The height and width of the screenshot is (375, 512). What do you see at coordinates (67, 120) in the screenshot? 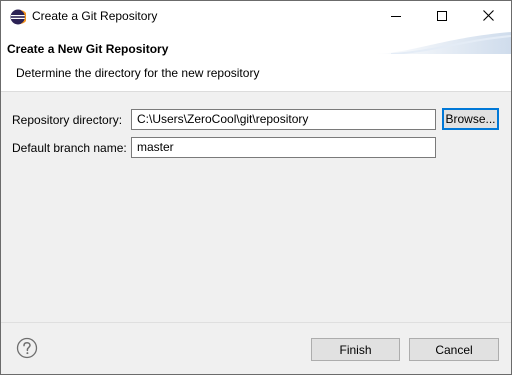
I see `repository-directory-label: Repository directory:` at bounding box center [67, 120].